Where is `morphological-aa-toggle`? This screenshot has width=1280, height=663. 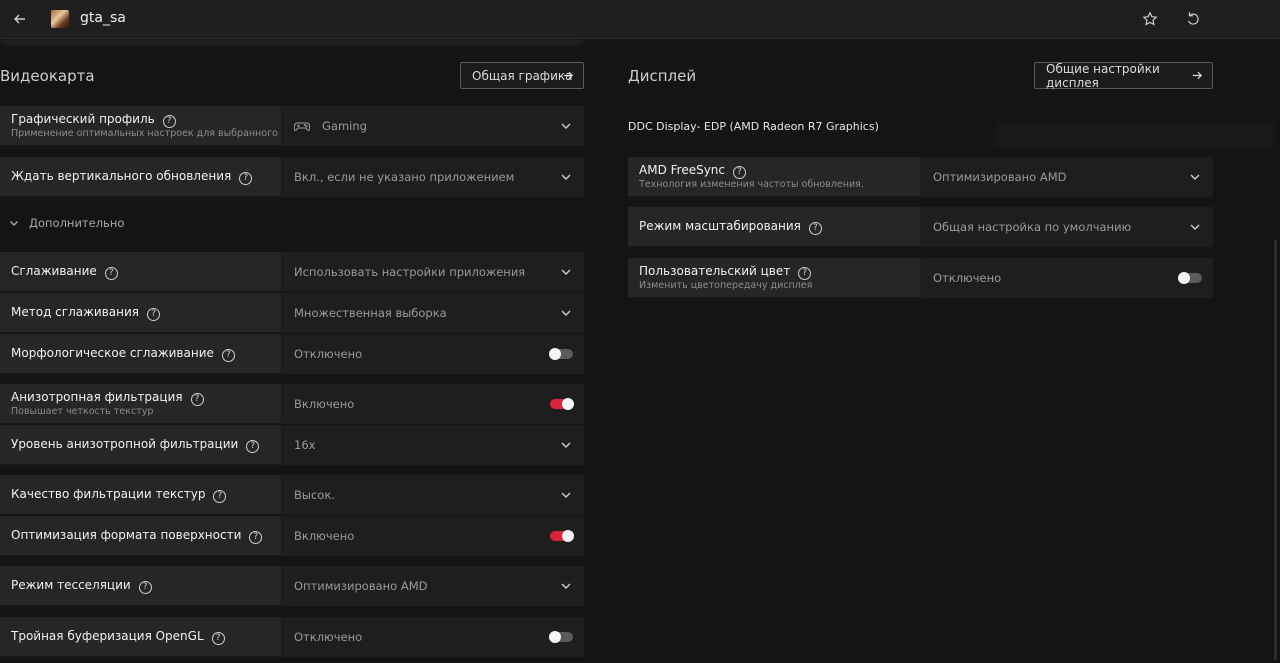
morphological-aa-toggle is located at coordinates (561, 354).